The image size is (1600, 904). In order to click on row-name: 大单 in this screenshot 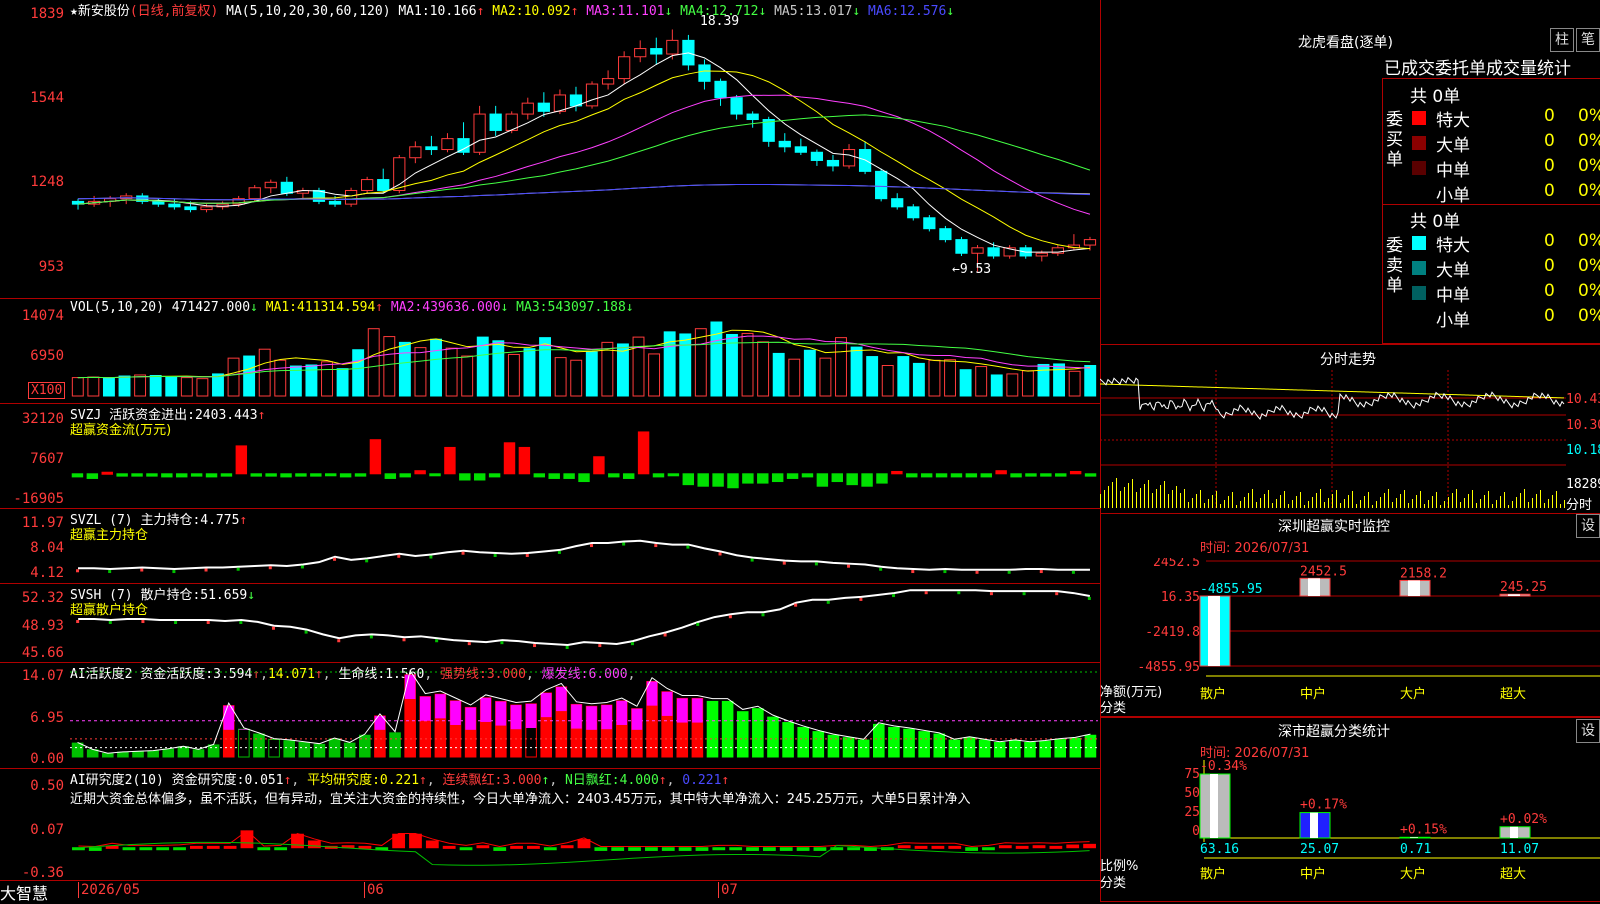, I will do `click(1453, 146)`.